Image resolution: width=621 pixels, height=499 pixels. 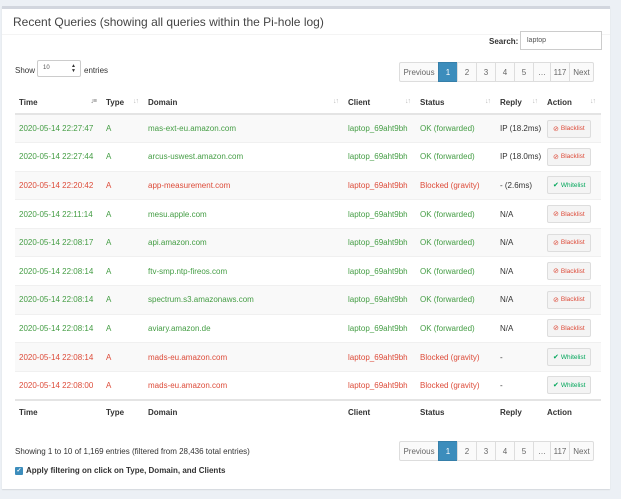 I want to click on cell-time: 2020-05-14 22:08:00, so click(x=58, y=385).